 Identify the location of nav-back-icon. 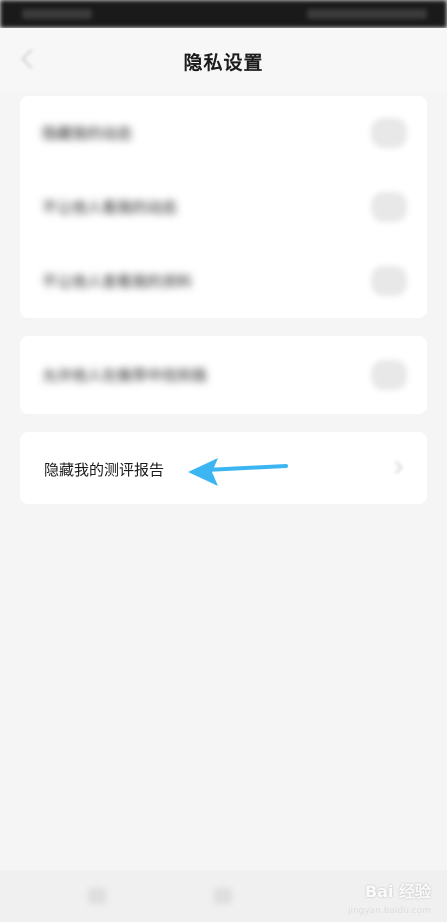
(97, 896).